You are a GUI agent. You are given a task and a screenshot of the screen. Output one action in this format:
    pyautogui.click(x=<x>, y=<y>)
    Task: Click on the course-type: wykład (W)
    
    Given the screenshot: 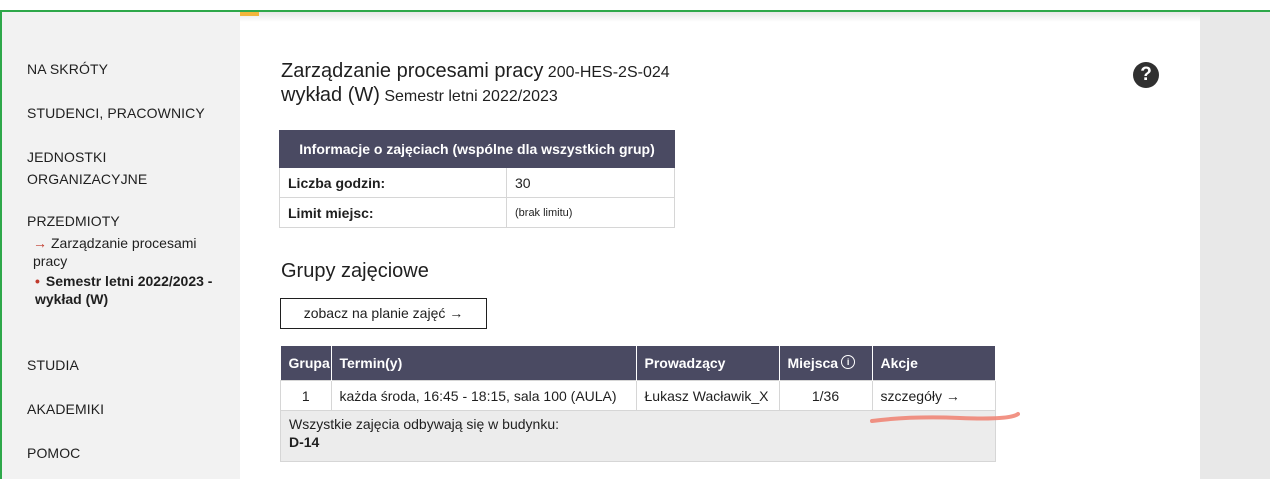 What is the action you would take?
    pyautogui.click(x=330, y=95)
    